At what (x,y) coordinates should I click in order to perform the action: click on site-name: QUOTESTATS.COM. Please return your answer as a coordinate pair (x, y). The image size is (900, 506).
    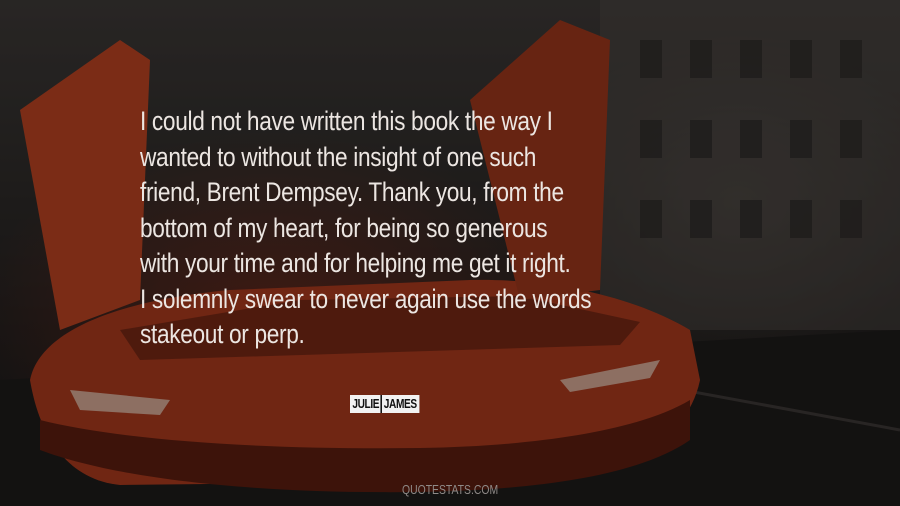
    Looking at the image, I should click on (450, 489).